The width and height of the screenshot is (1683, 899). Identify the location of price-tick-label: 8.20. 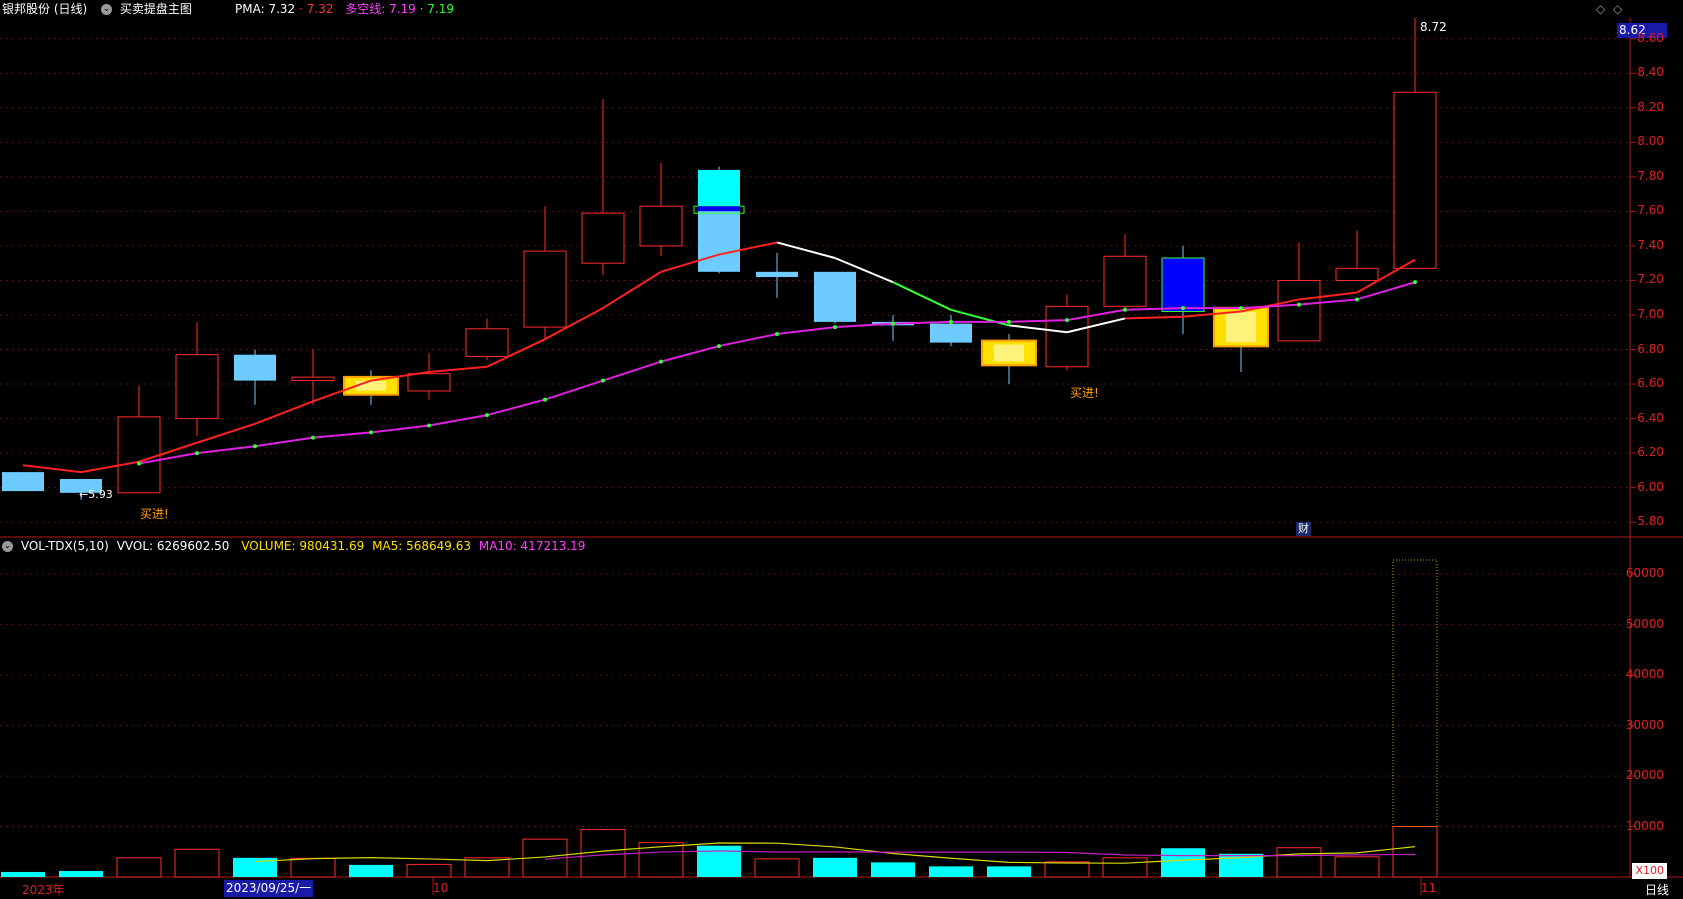
(1650, 106).